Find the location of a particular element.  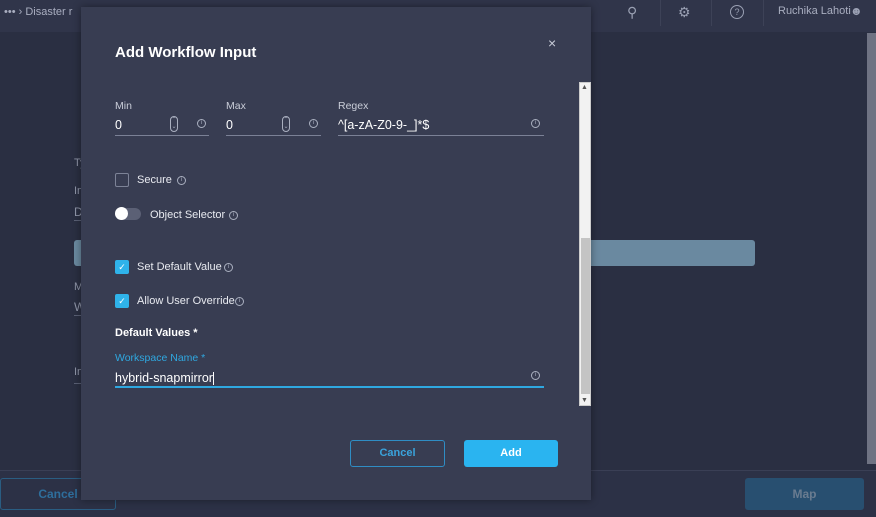

min-input: 0 is located at coordinates (118, 125).